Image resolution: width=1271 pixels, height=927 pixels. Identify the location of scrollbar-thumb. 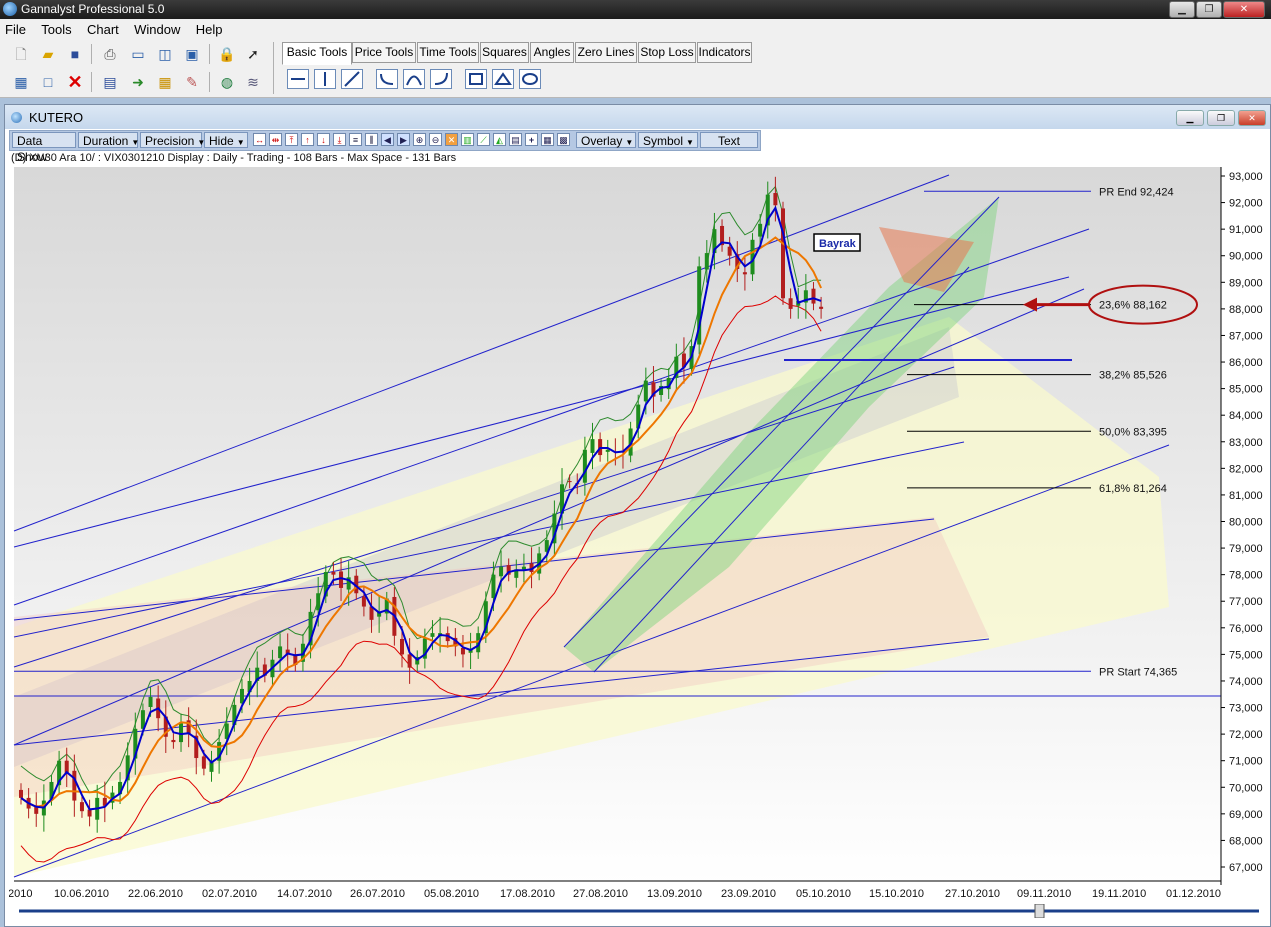
(1039, 911).